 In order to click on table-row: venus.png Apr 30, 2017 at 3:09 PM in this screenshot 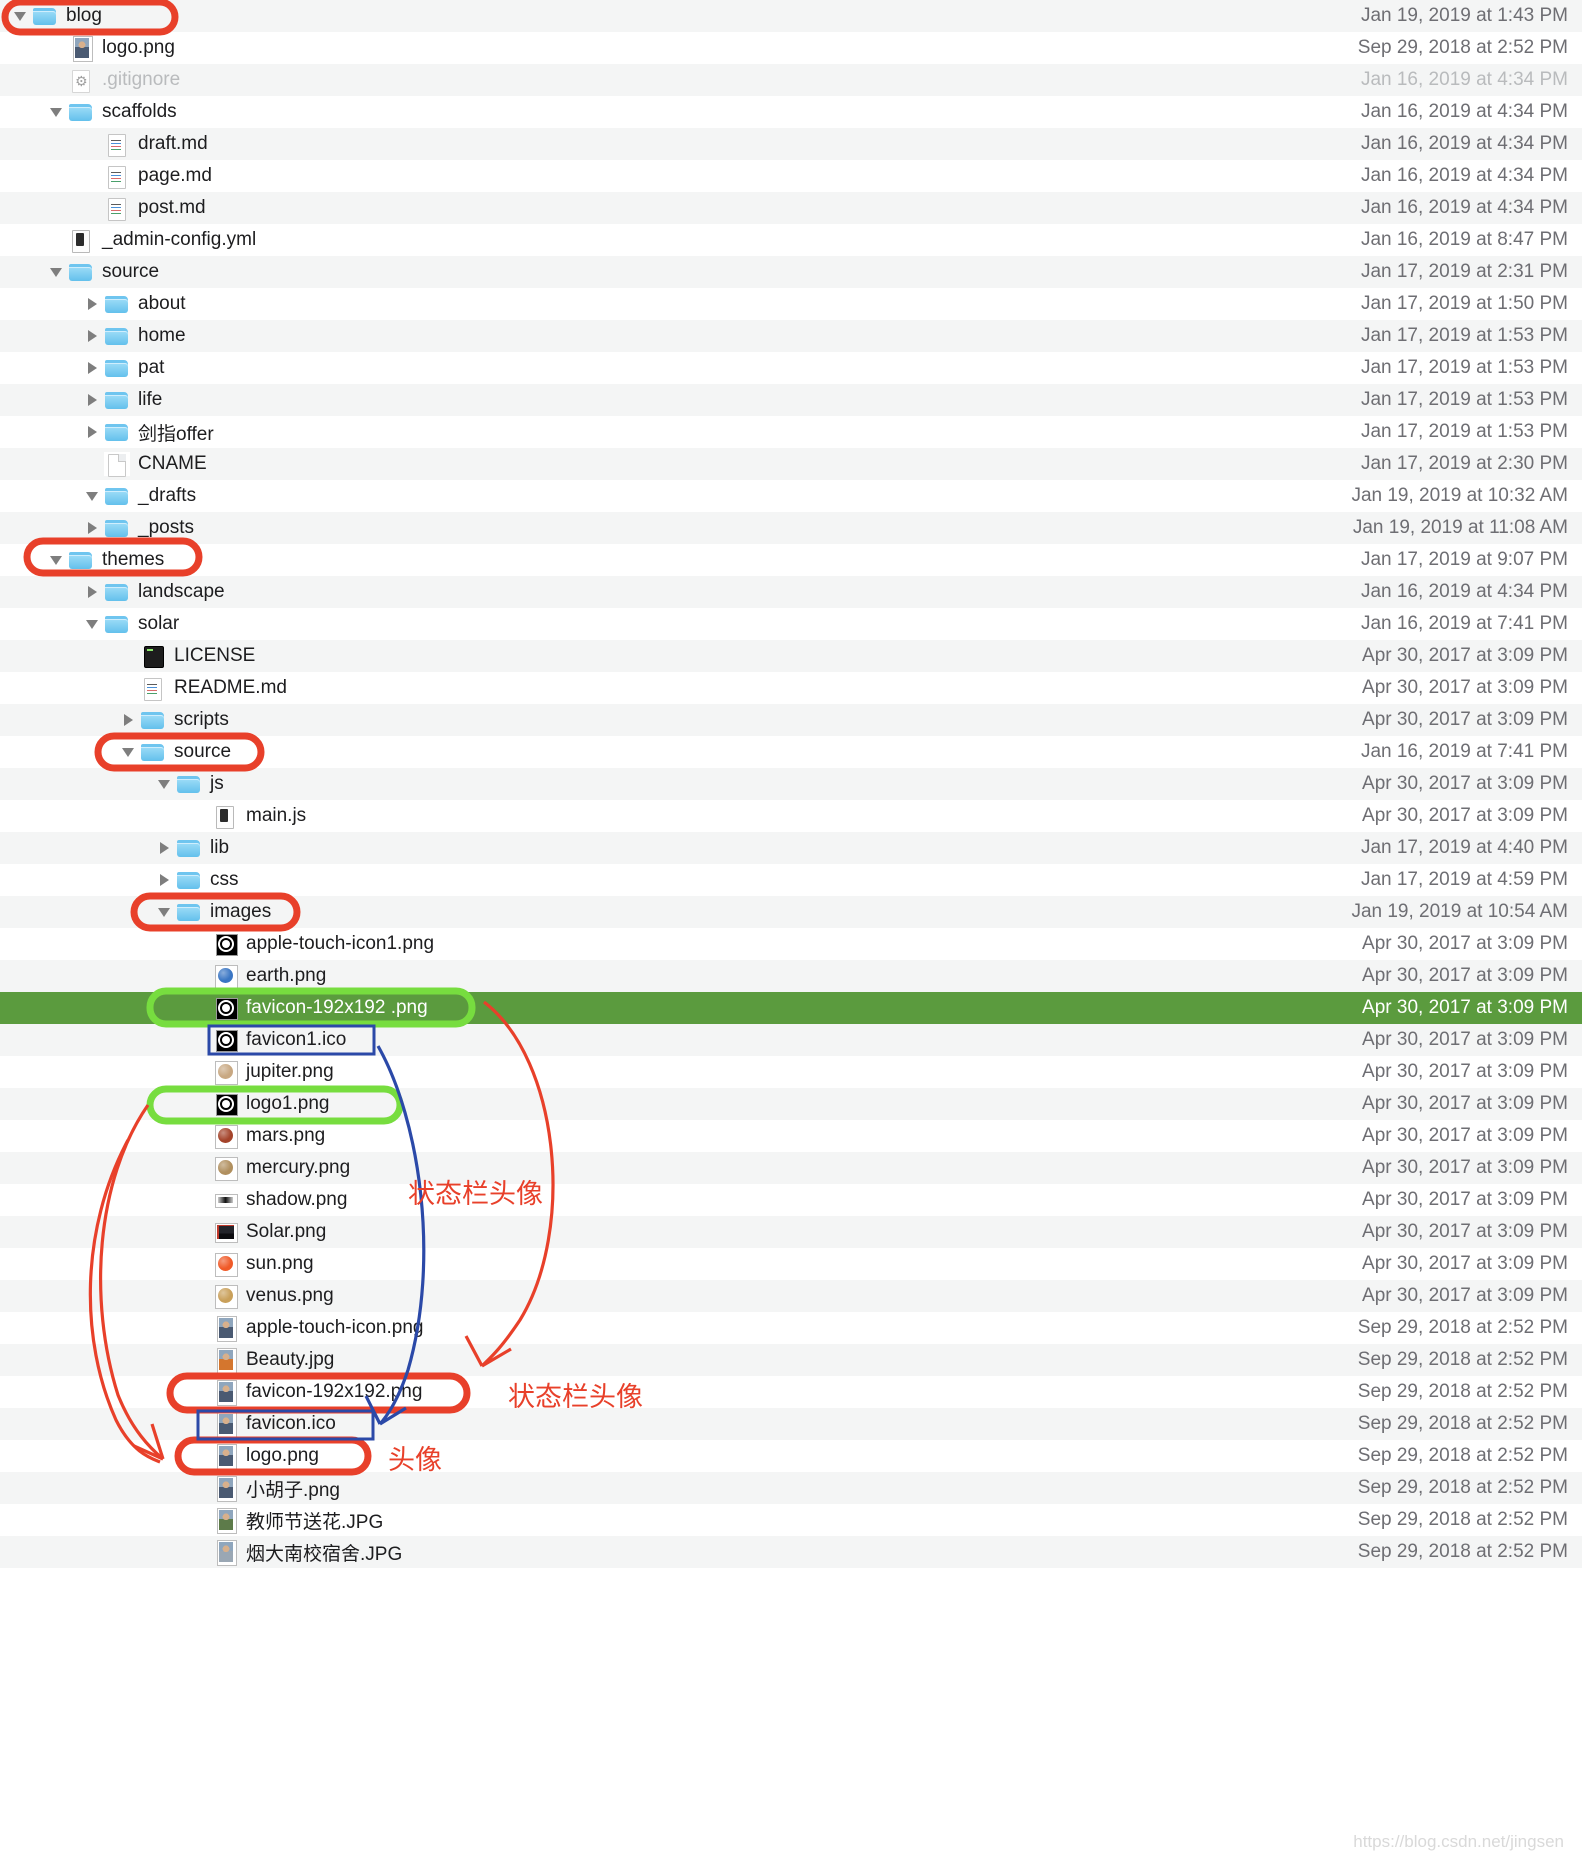, I will do `click(791, 1296)`.